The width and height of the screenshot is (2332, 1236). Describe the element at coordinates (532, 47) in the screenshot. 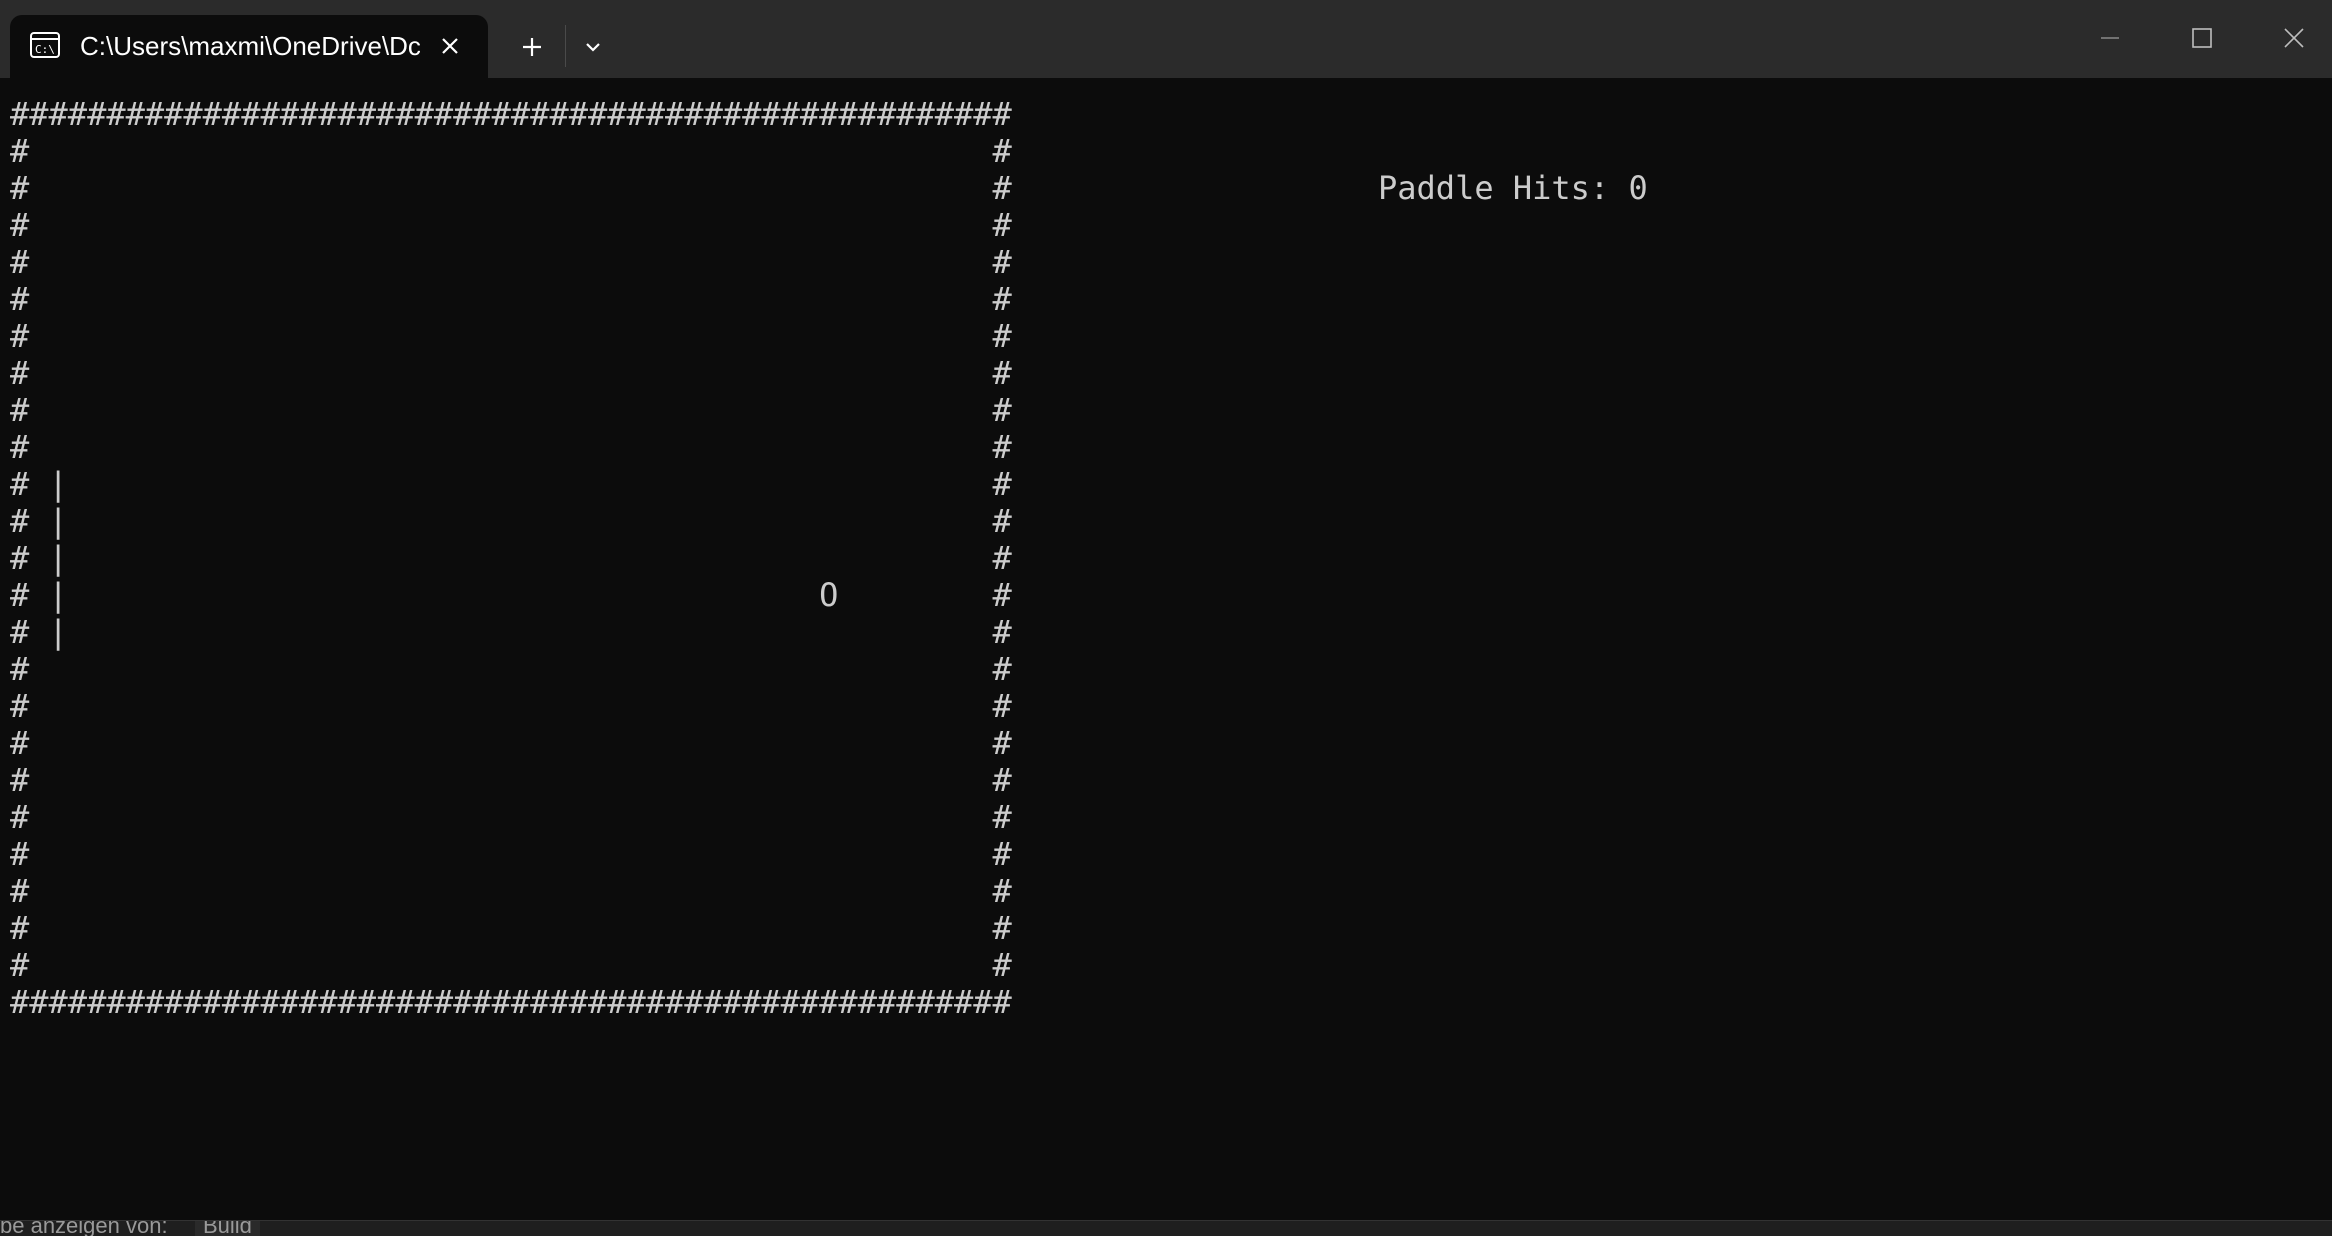

I see `new-tab-icon` at that location.